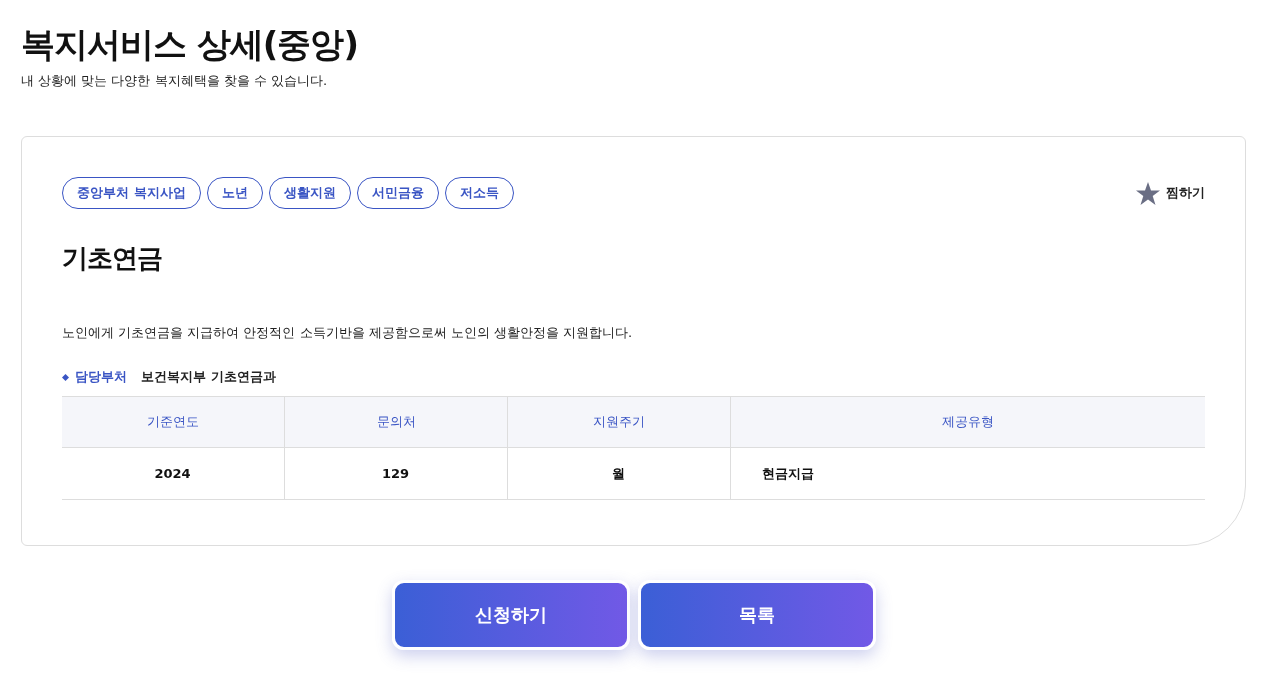  Describe the element at coordinates (967, 422) in the screenshot. I see `column-header: 제공유형` at that location.